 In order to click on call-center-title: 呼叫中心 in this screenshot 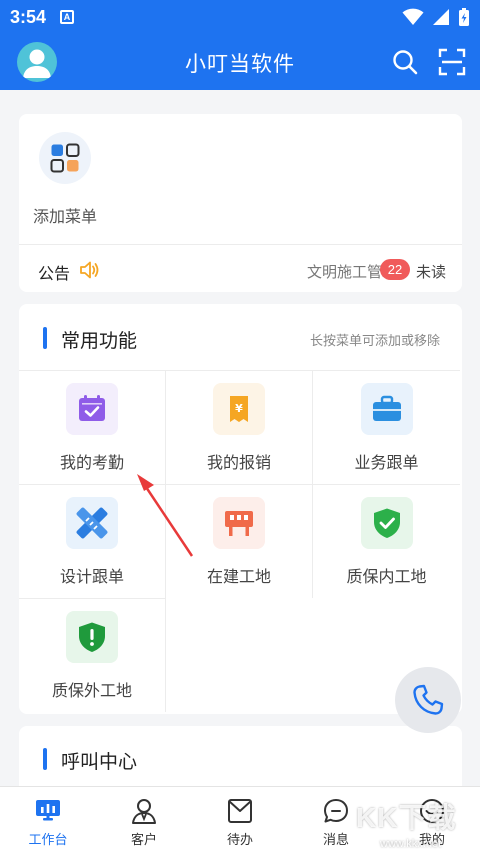, I will do `click(99, 762)`.